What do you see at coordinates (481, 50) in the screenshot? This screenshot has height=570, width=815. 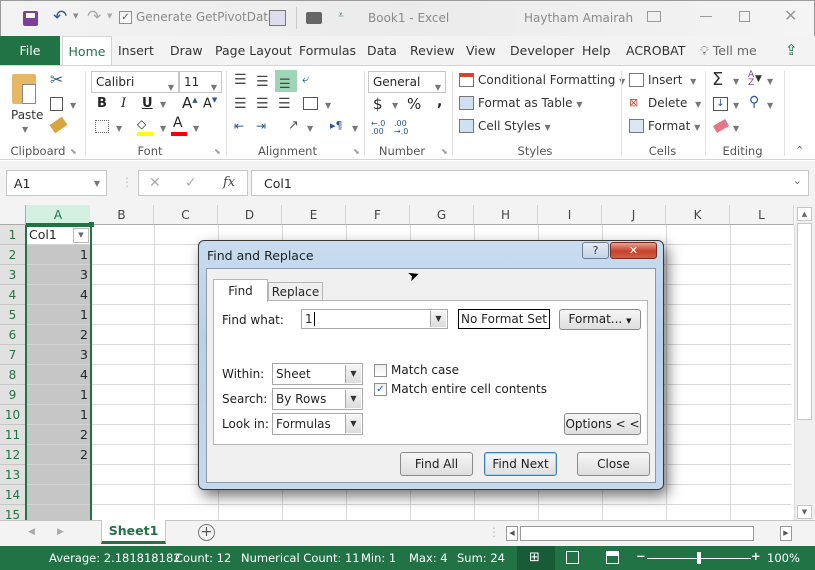 I see `tab-view: View` at bounding box center [481, 50].